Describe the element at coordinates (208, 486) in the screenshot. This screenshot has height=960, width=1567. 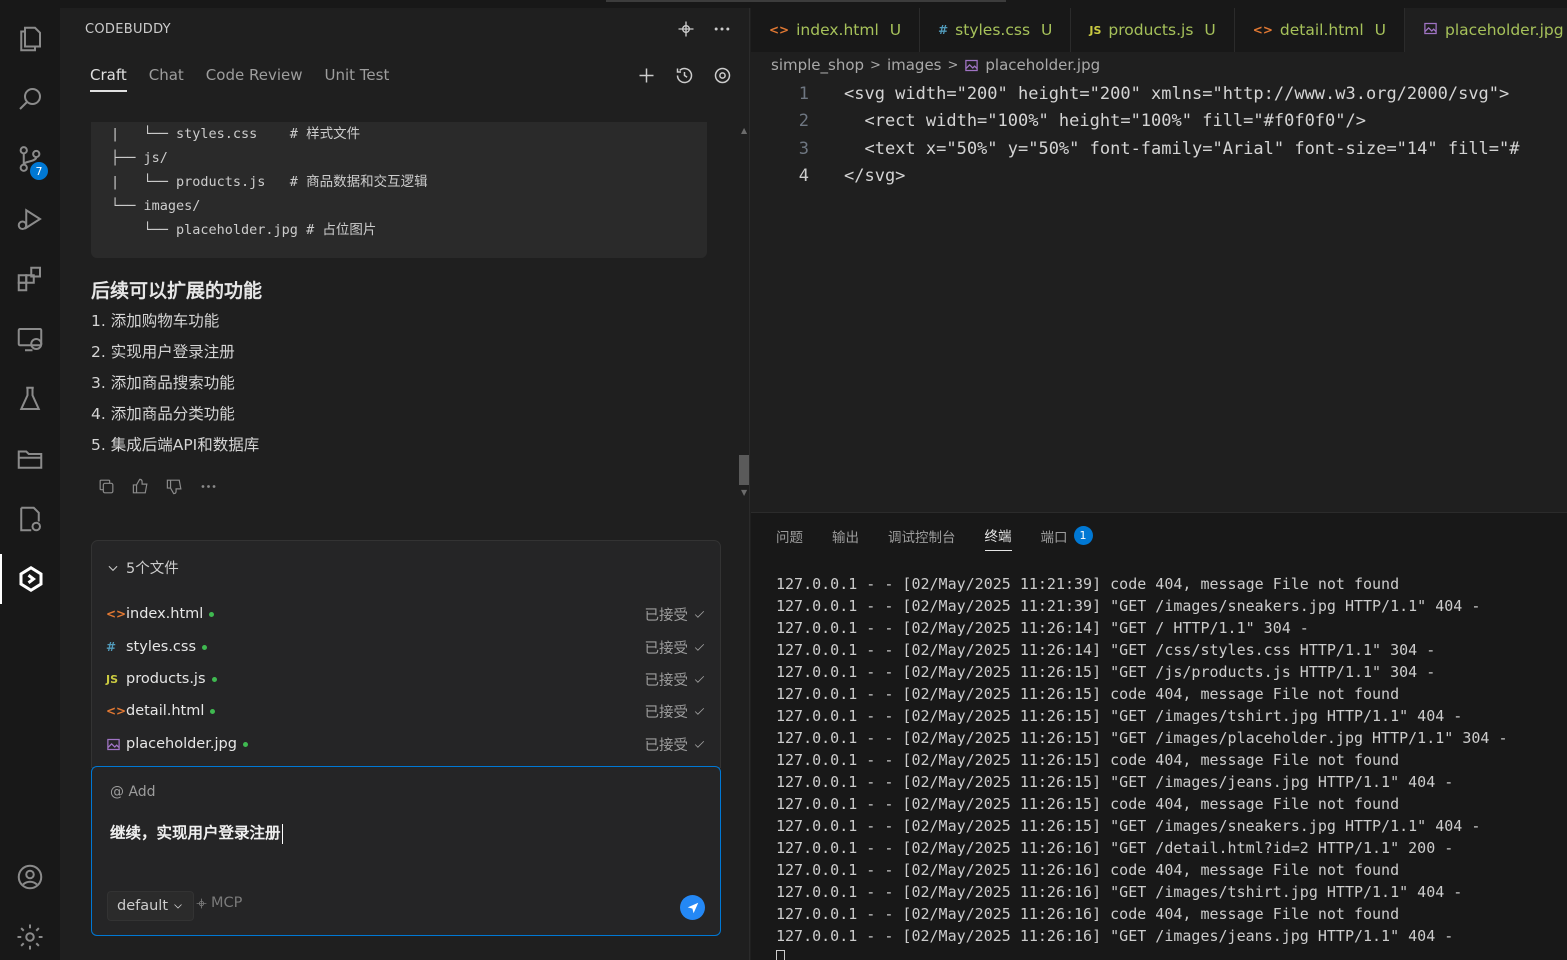
I see `more-icon` at that location.